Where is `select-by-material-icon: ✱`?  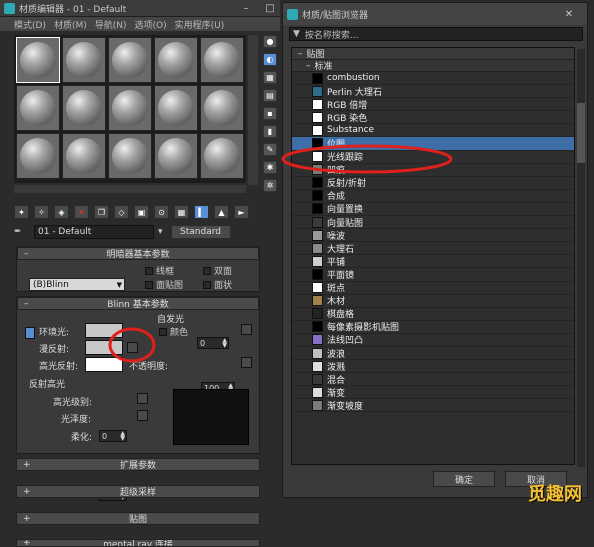
select-by-material-icon: ✱ is located at coordinates (270, 167).